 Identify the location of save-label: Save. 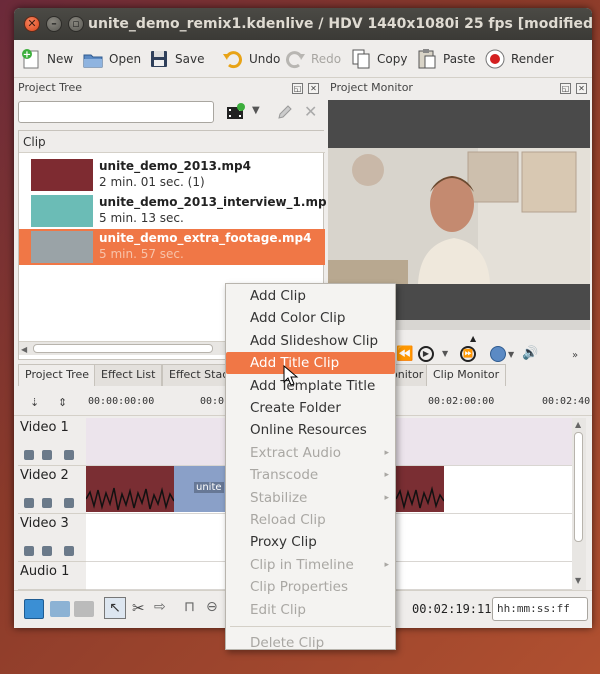
(190, 59).